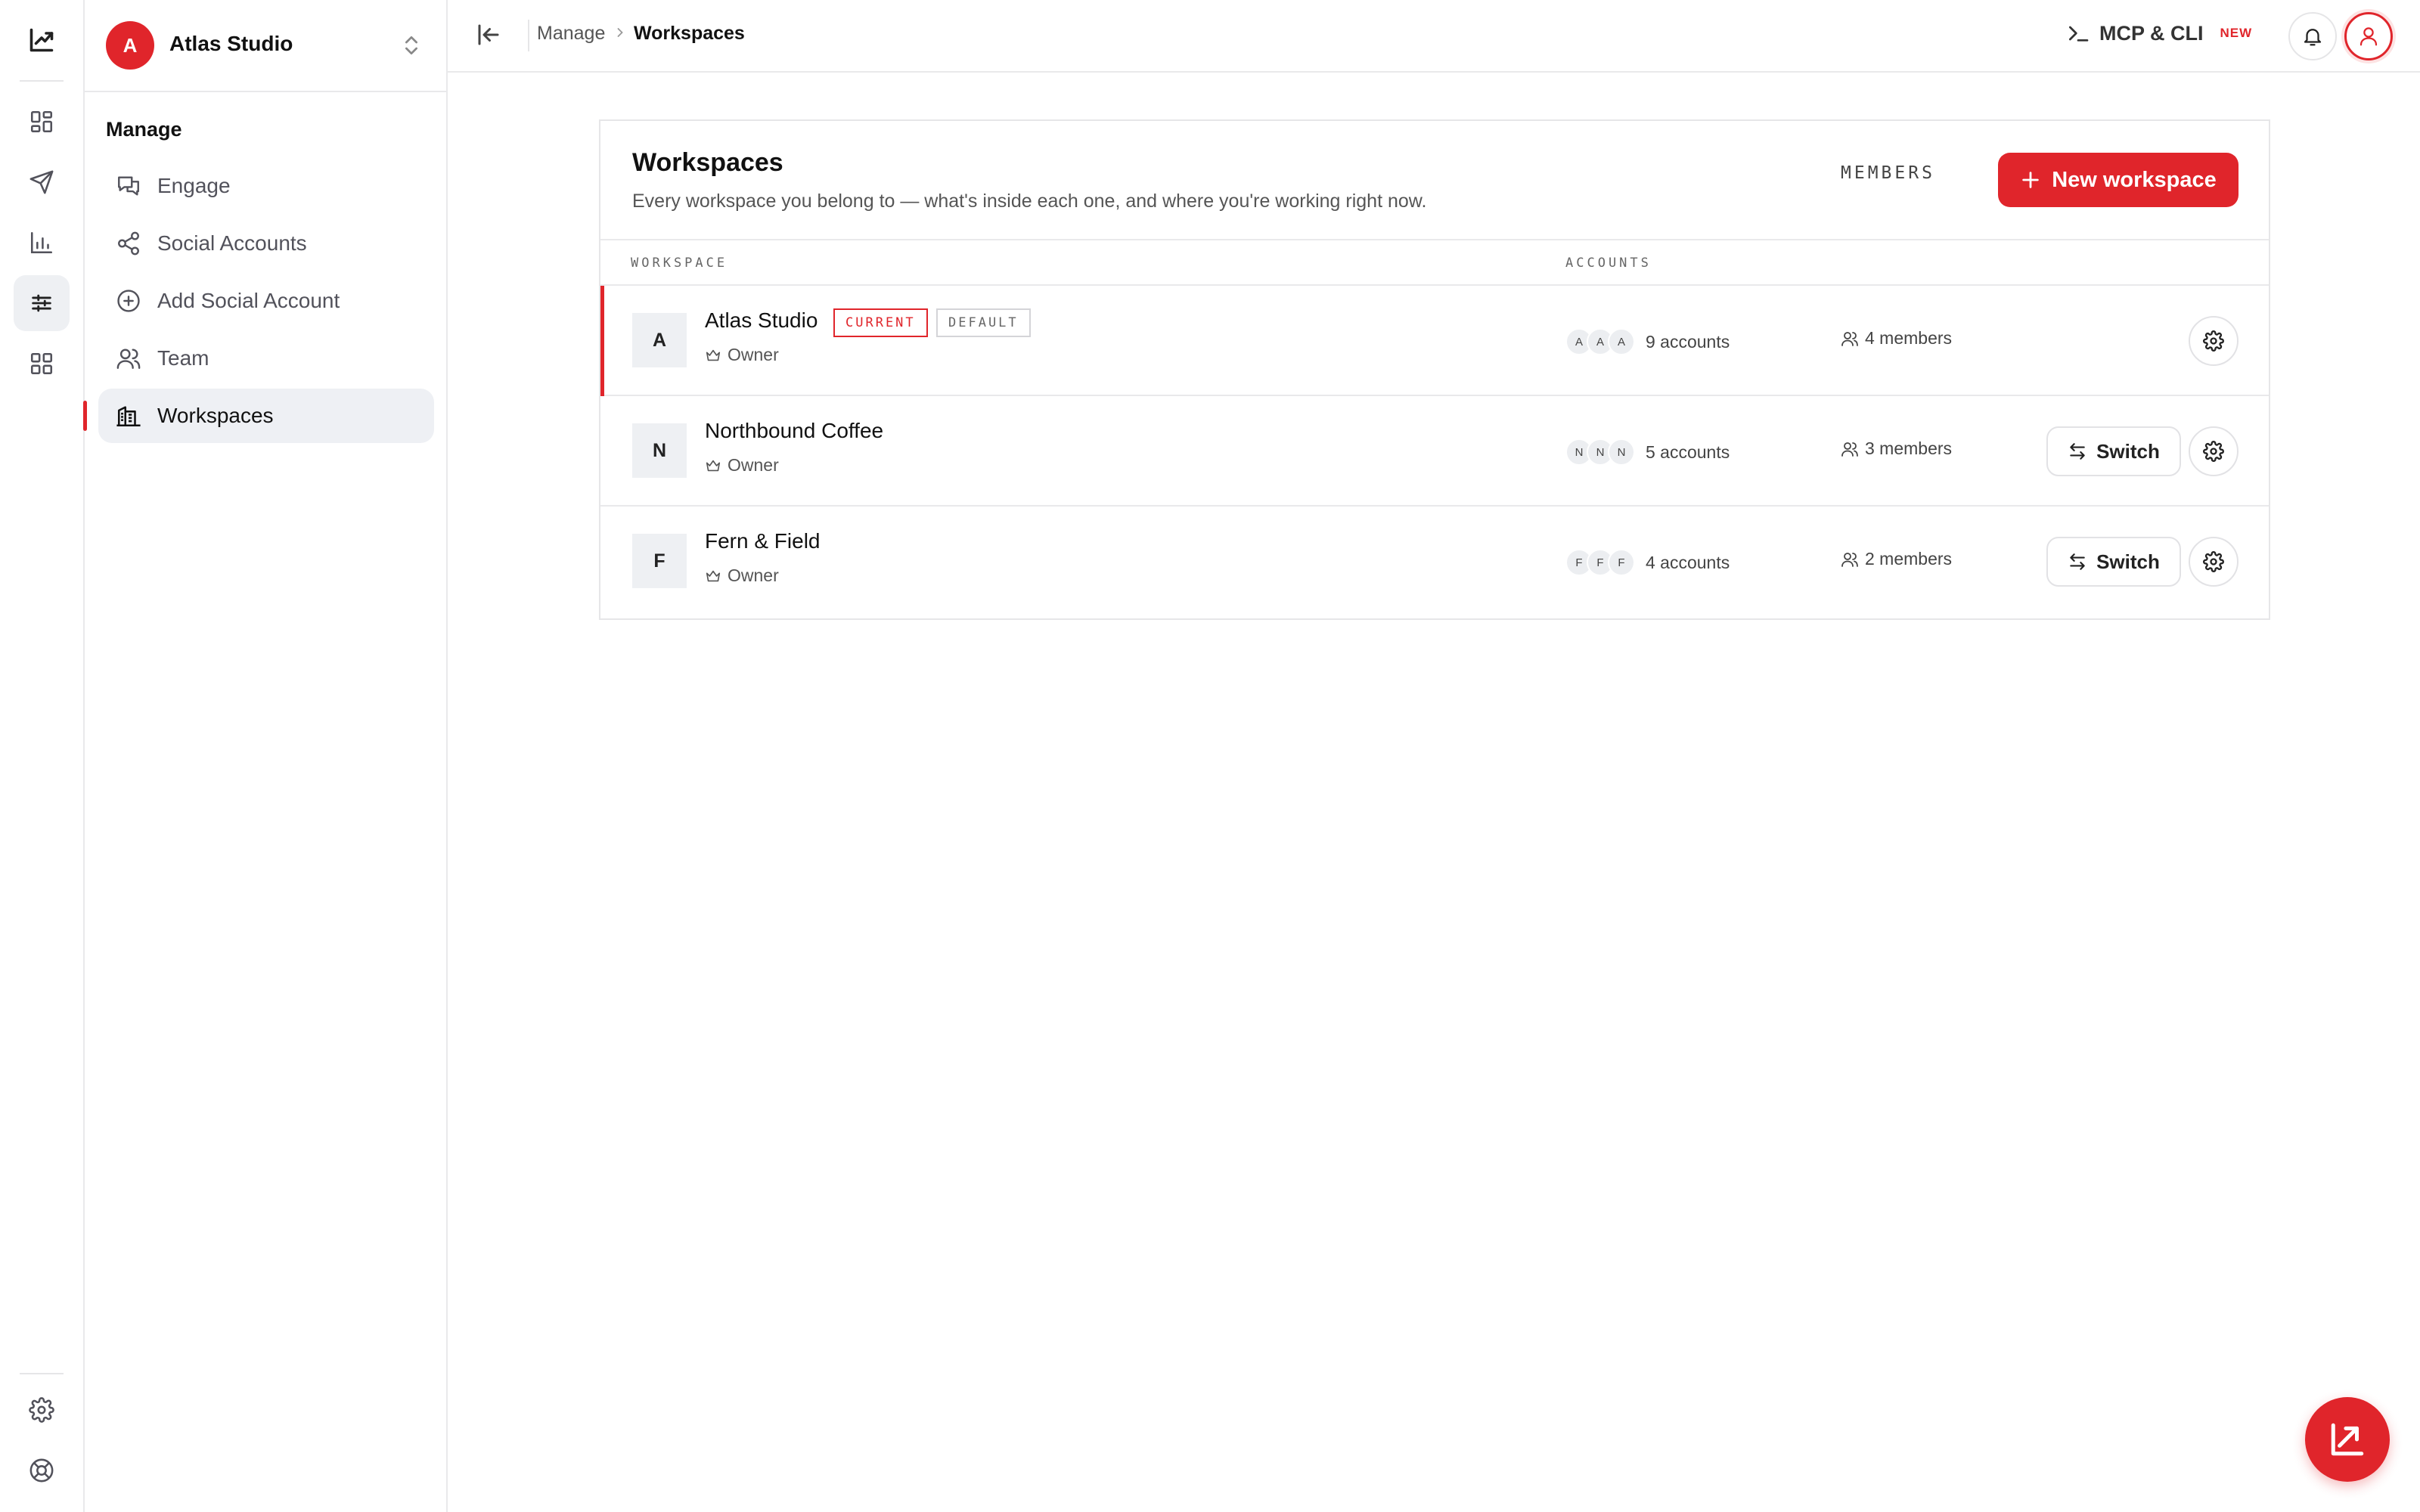 The width and height of the screenshot is (2420, 1512). What do you see at coordinates (1622, 562) in the screenshot?
I see `account-avatar: F` at bounding box center [1622, 562].